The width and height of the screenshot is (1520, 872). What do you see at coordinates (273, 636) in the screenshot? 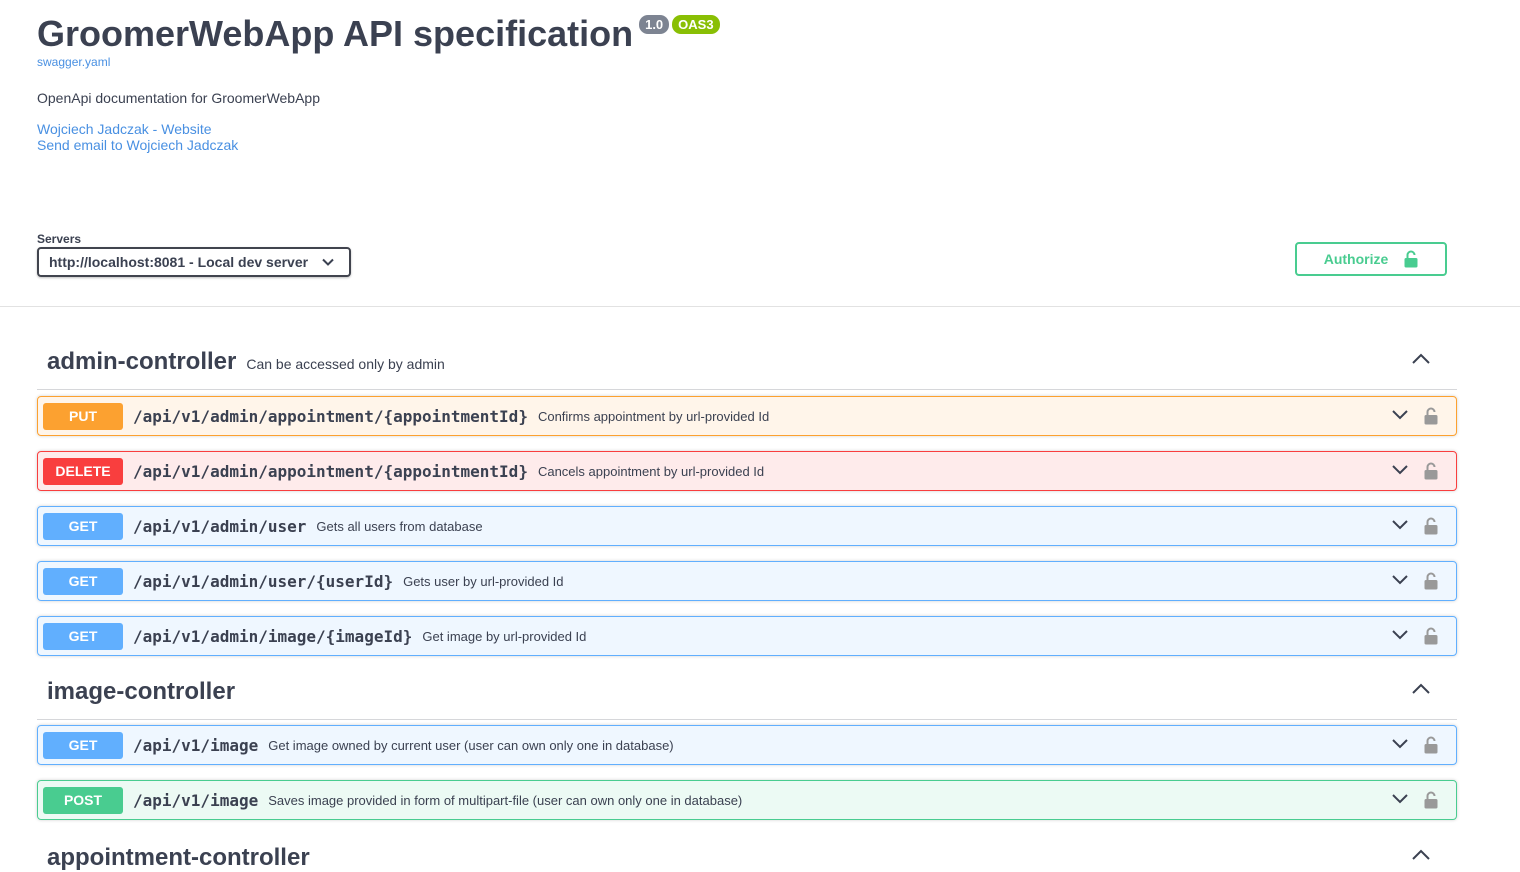
I see `operation-path: /api/v1/admin/image/{imageId}` at bounding box center [273, 636].